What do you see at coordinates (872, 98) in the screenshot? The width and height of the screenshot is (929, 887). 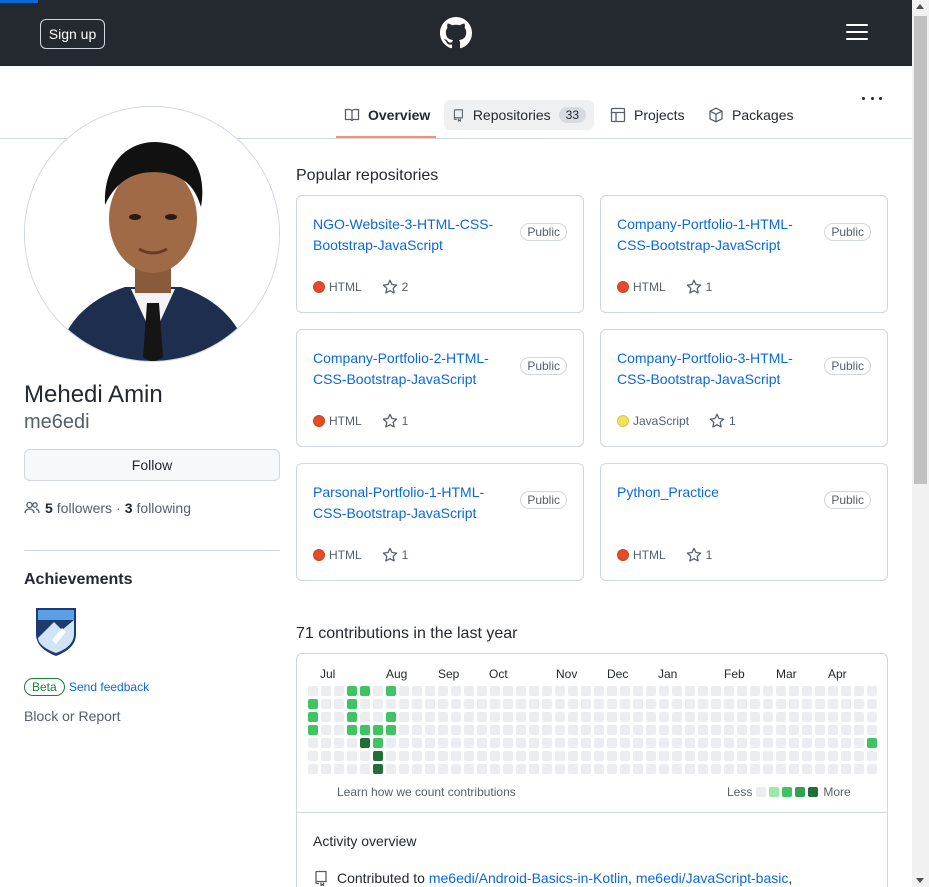 I see `more-options-icon` at bounding box center [872, 98].